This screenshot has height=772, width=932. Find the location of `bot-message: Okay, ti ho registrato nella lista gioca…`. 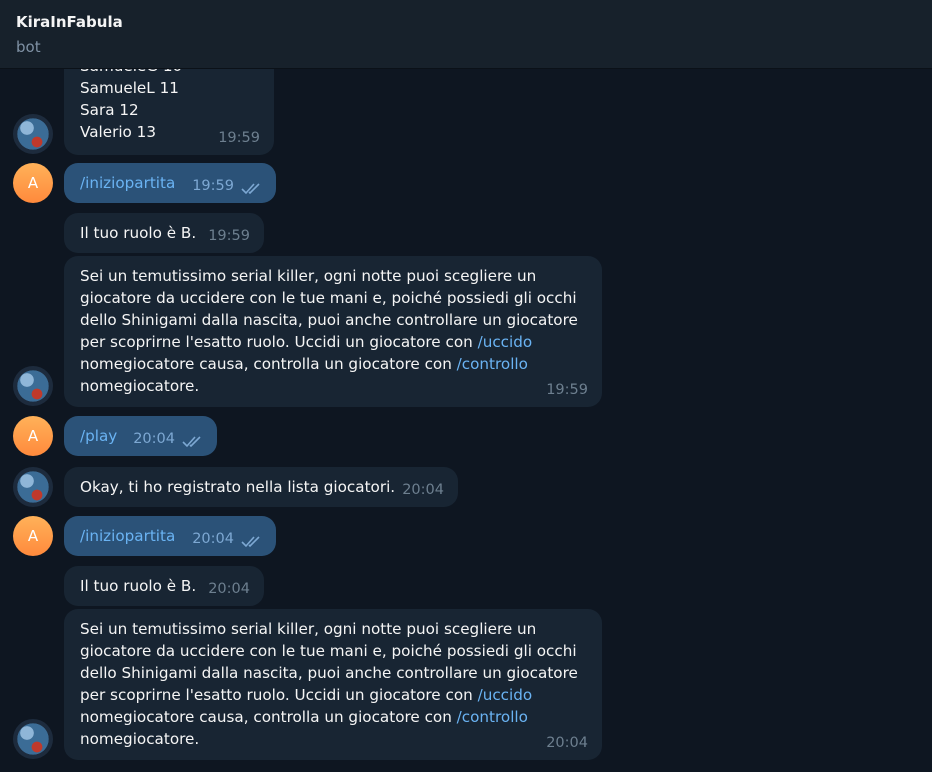

bot-message: Okay, ti ho registrato nella lista gioca… is located at coordinates (261, 487).